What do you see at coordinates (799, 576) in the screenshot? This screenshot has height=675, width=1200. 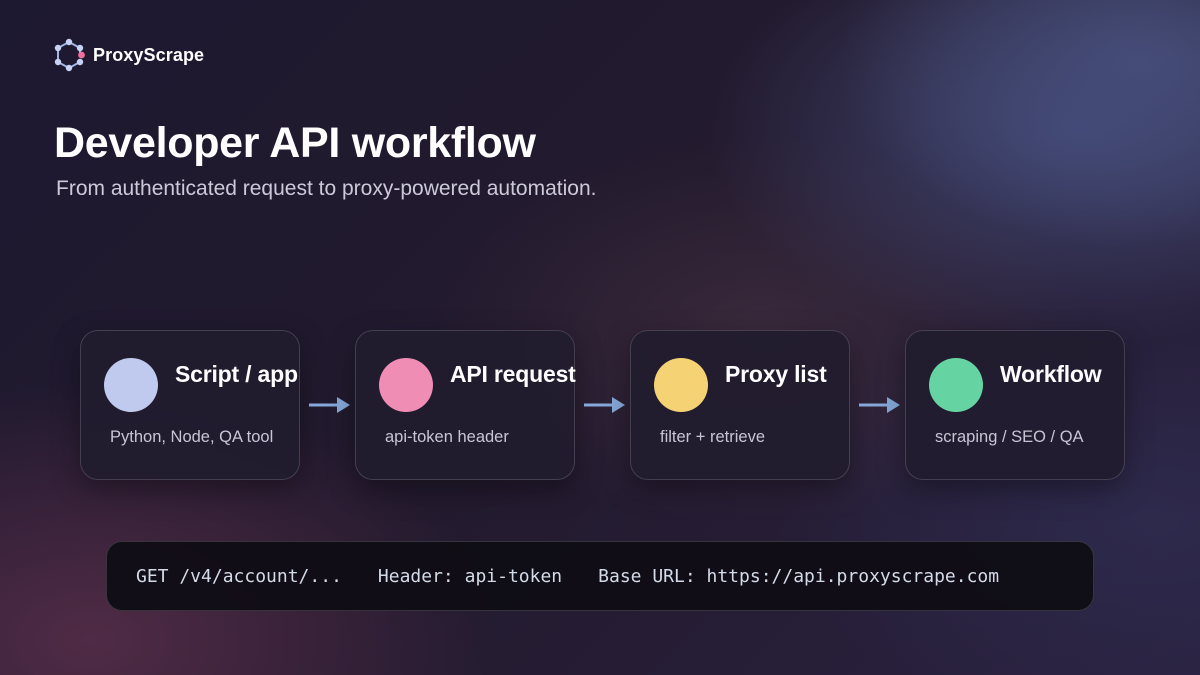 I see `code-base-url: Base URL: https://api.proxyscrape.com` at bounding box center [799, 576].